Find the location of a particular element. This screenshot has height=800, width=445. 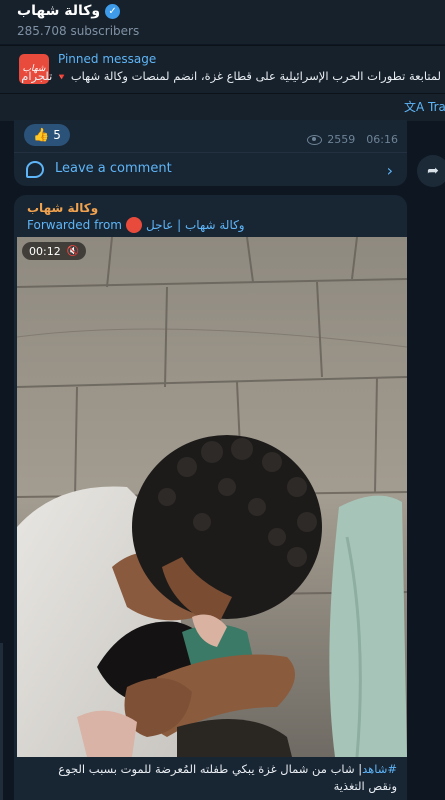

translate-label: Tran is located at coordinates (436, 107).